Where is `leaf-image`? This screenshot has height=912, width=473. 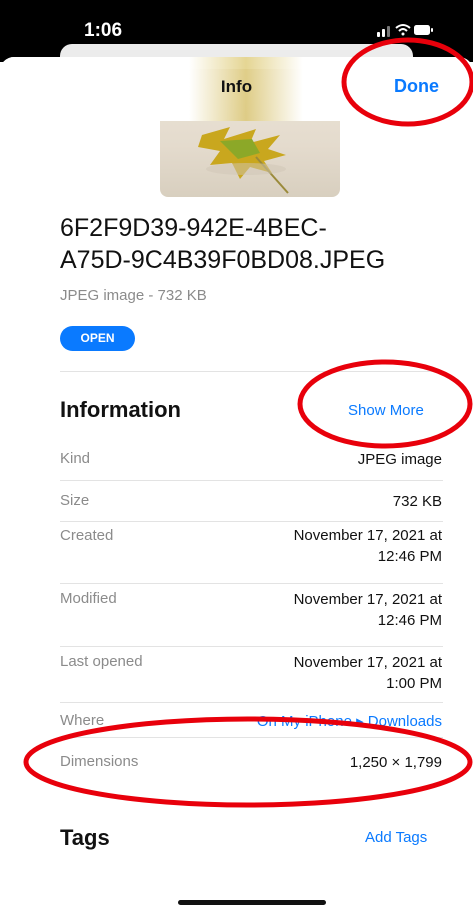 leaf-image is located at coordinates (243, 160).